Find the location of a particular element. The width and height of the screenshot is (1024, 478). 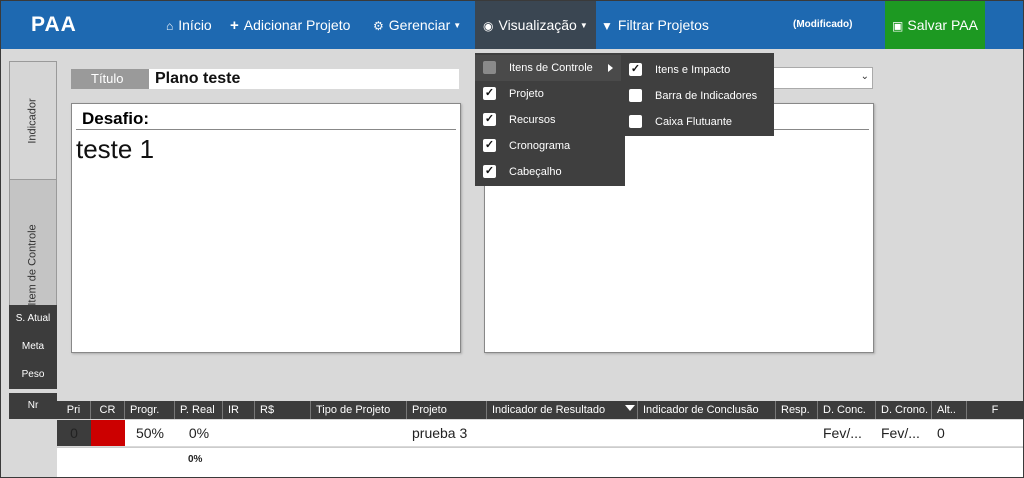

selector-dropdown: ⌄ is located at coordinates (816, 78).